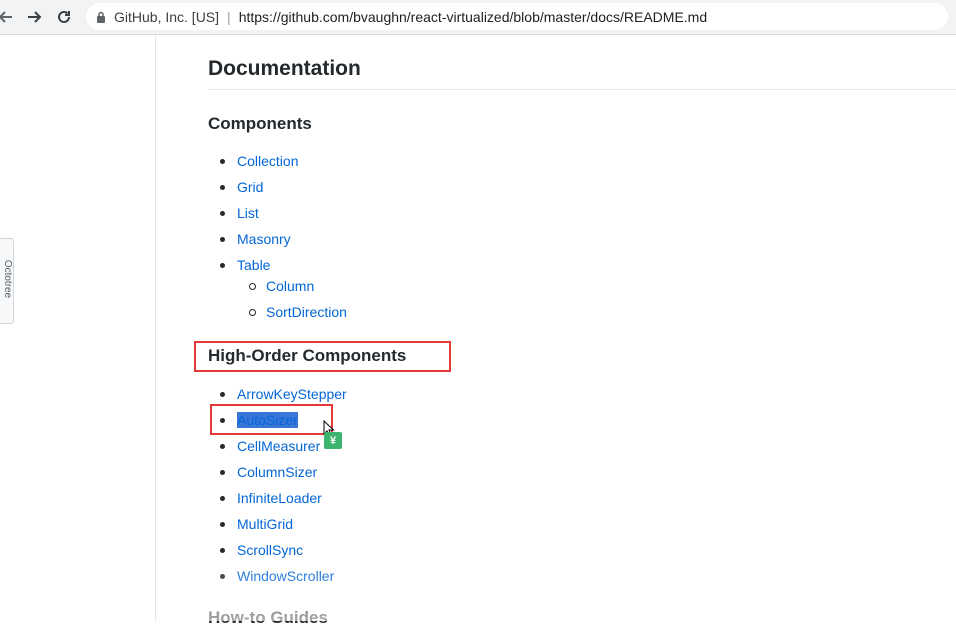  Describe the element at coordinates (285, 576) in the screenshot. I see `link-windowscroller: WindowScroller` at that location.